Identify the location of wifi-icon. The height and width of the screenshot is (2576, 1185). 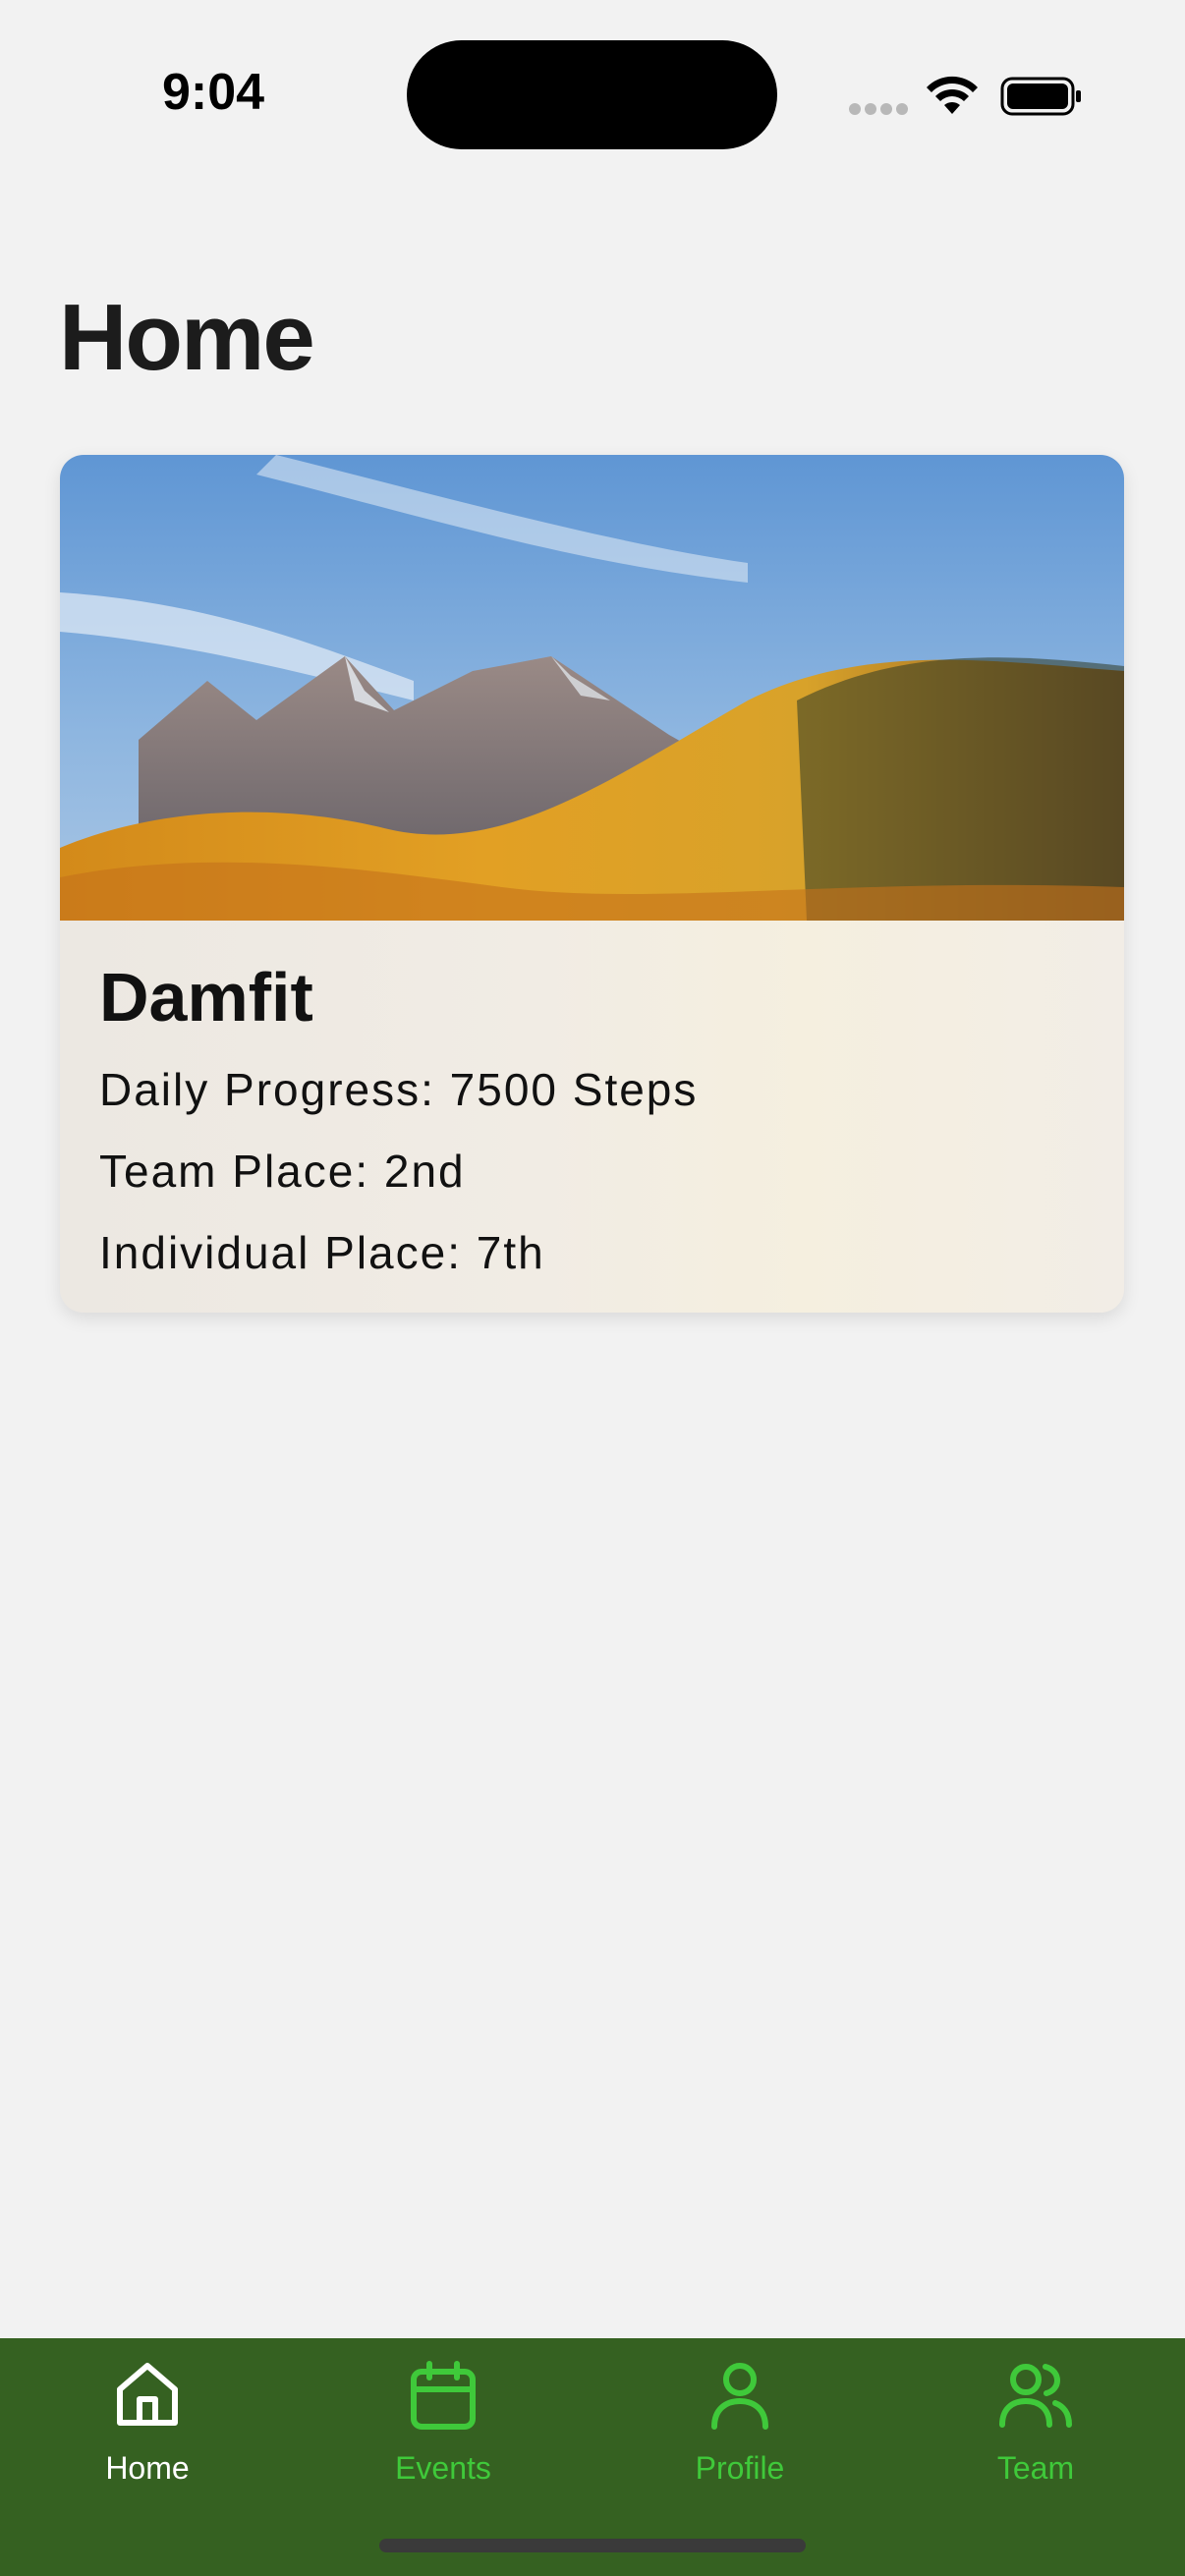
(953, 95).